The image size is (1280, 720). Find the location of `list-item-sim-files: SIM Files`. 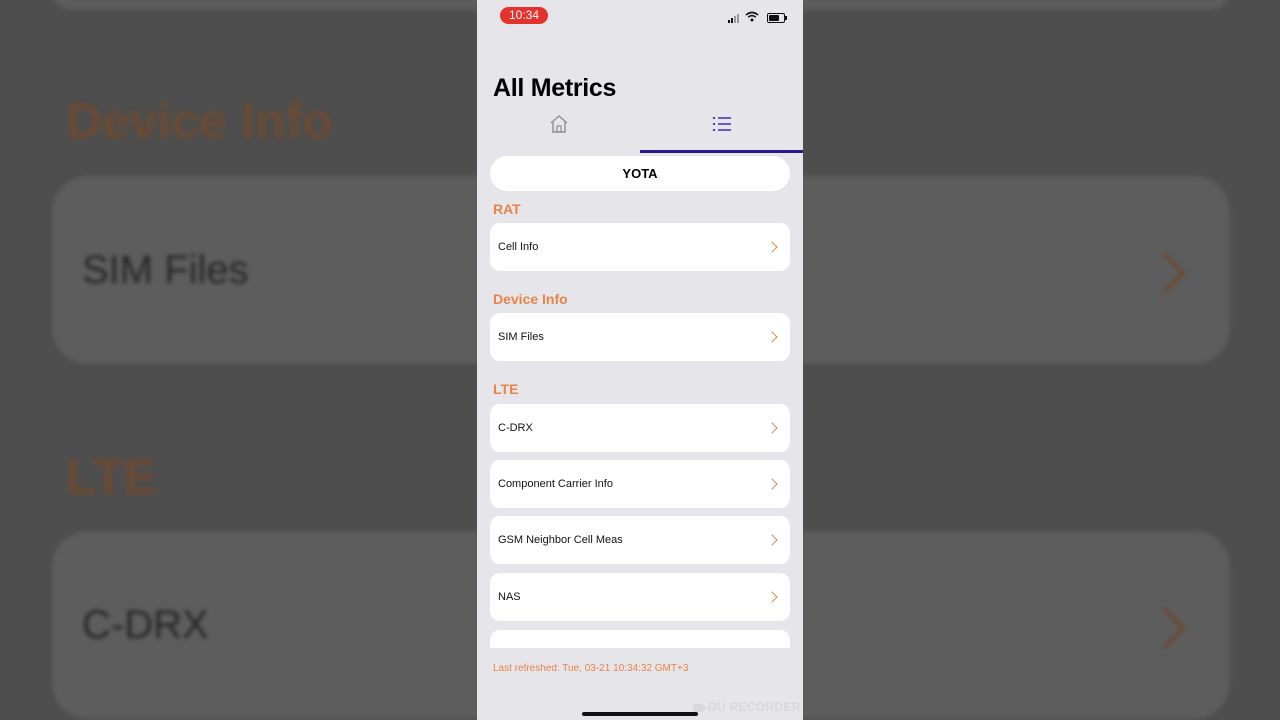

list-item-sim-files: SIM Files is located at coordinates (640, 337).